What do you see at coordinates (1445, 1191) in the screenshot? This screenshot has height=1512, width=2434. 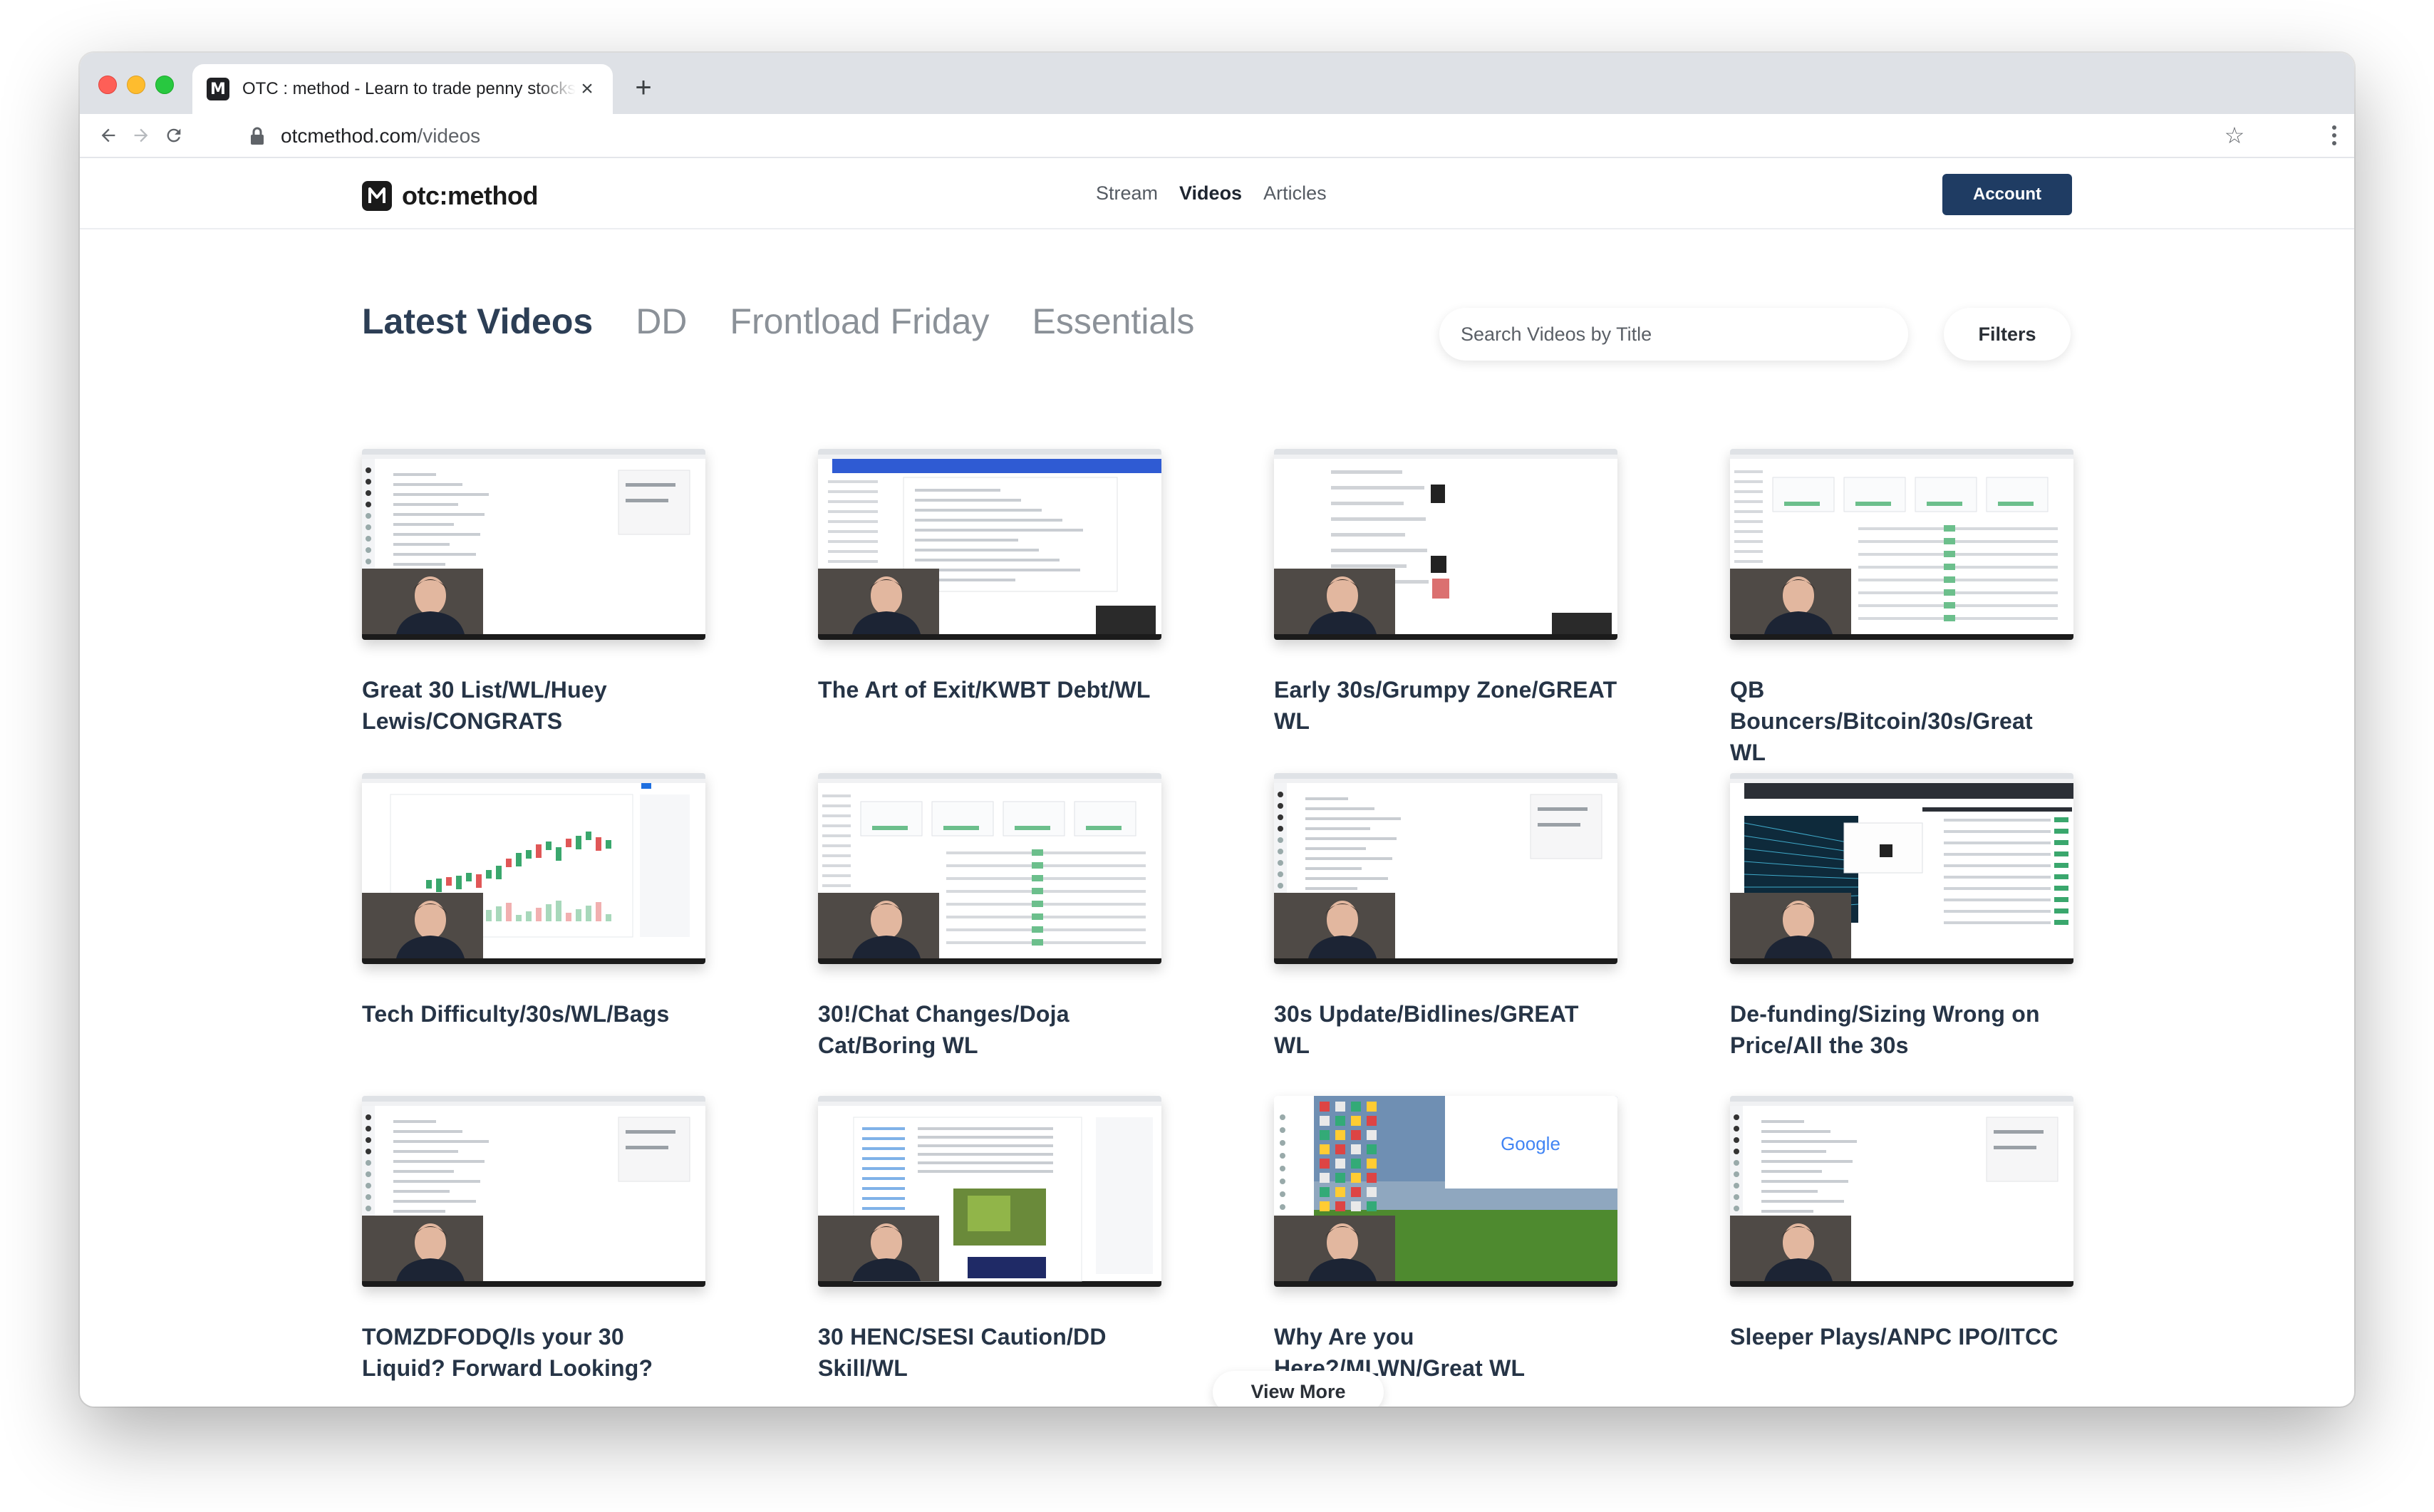 I see `video-thumbnail: Google` at bounding box center [1445, 1191].